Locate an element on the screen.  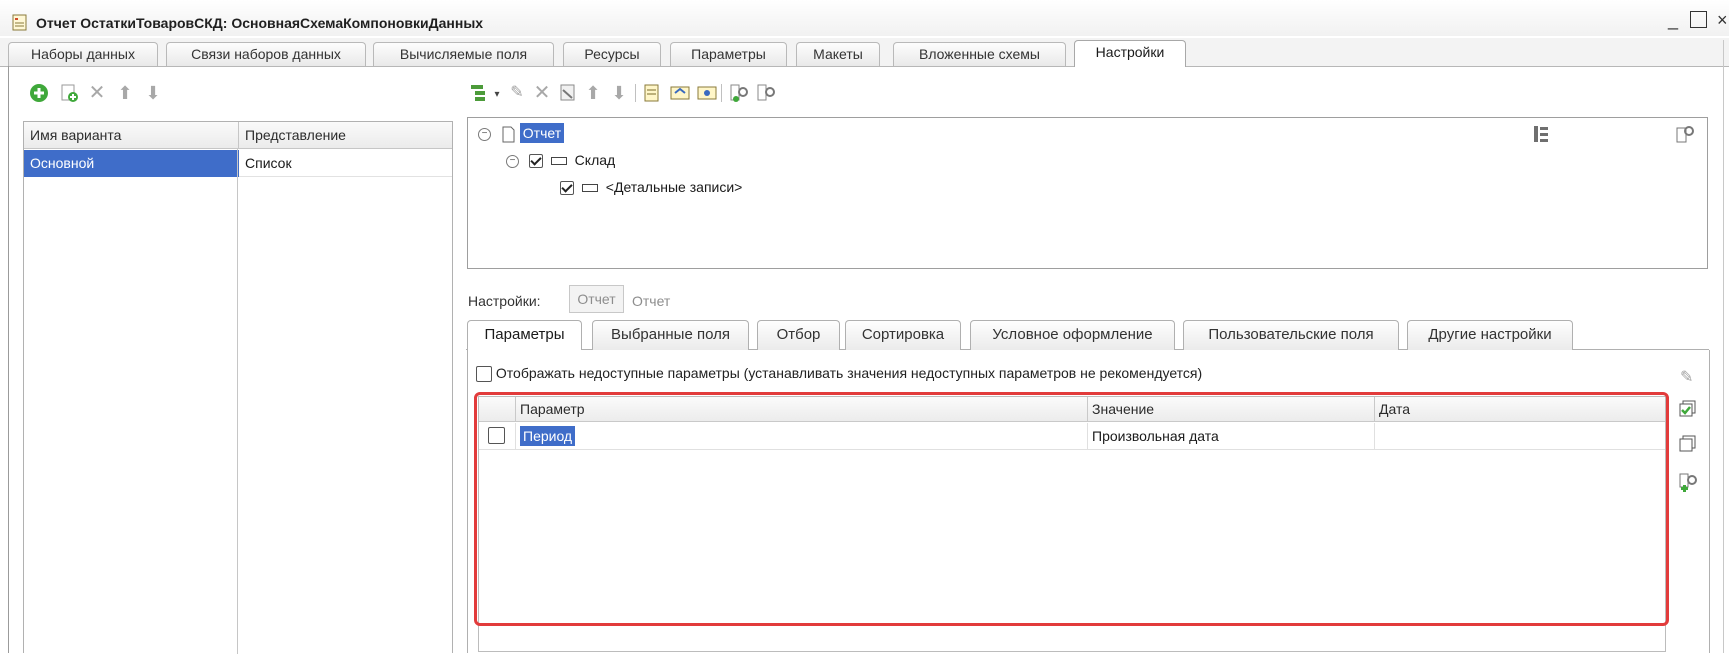
group-settings-icon is located at coordinates (568, 93).